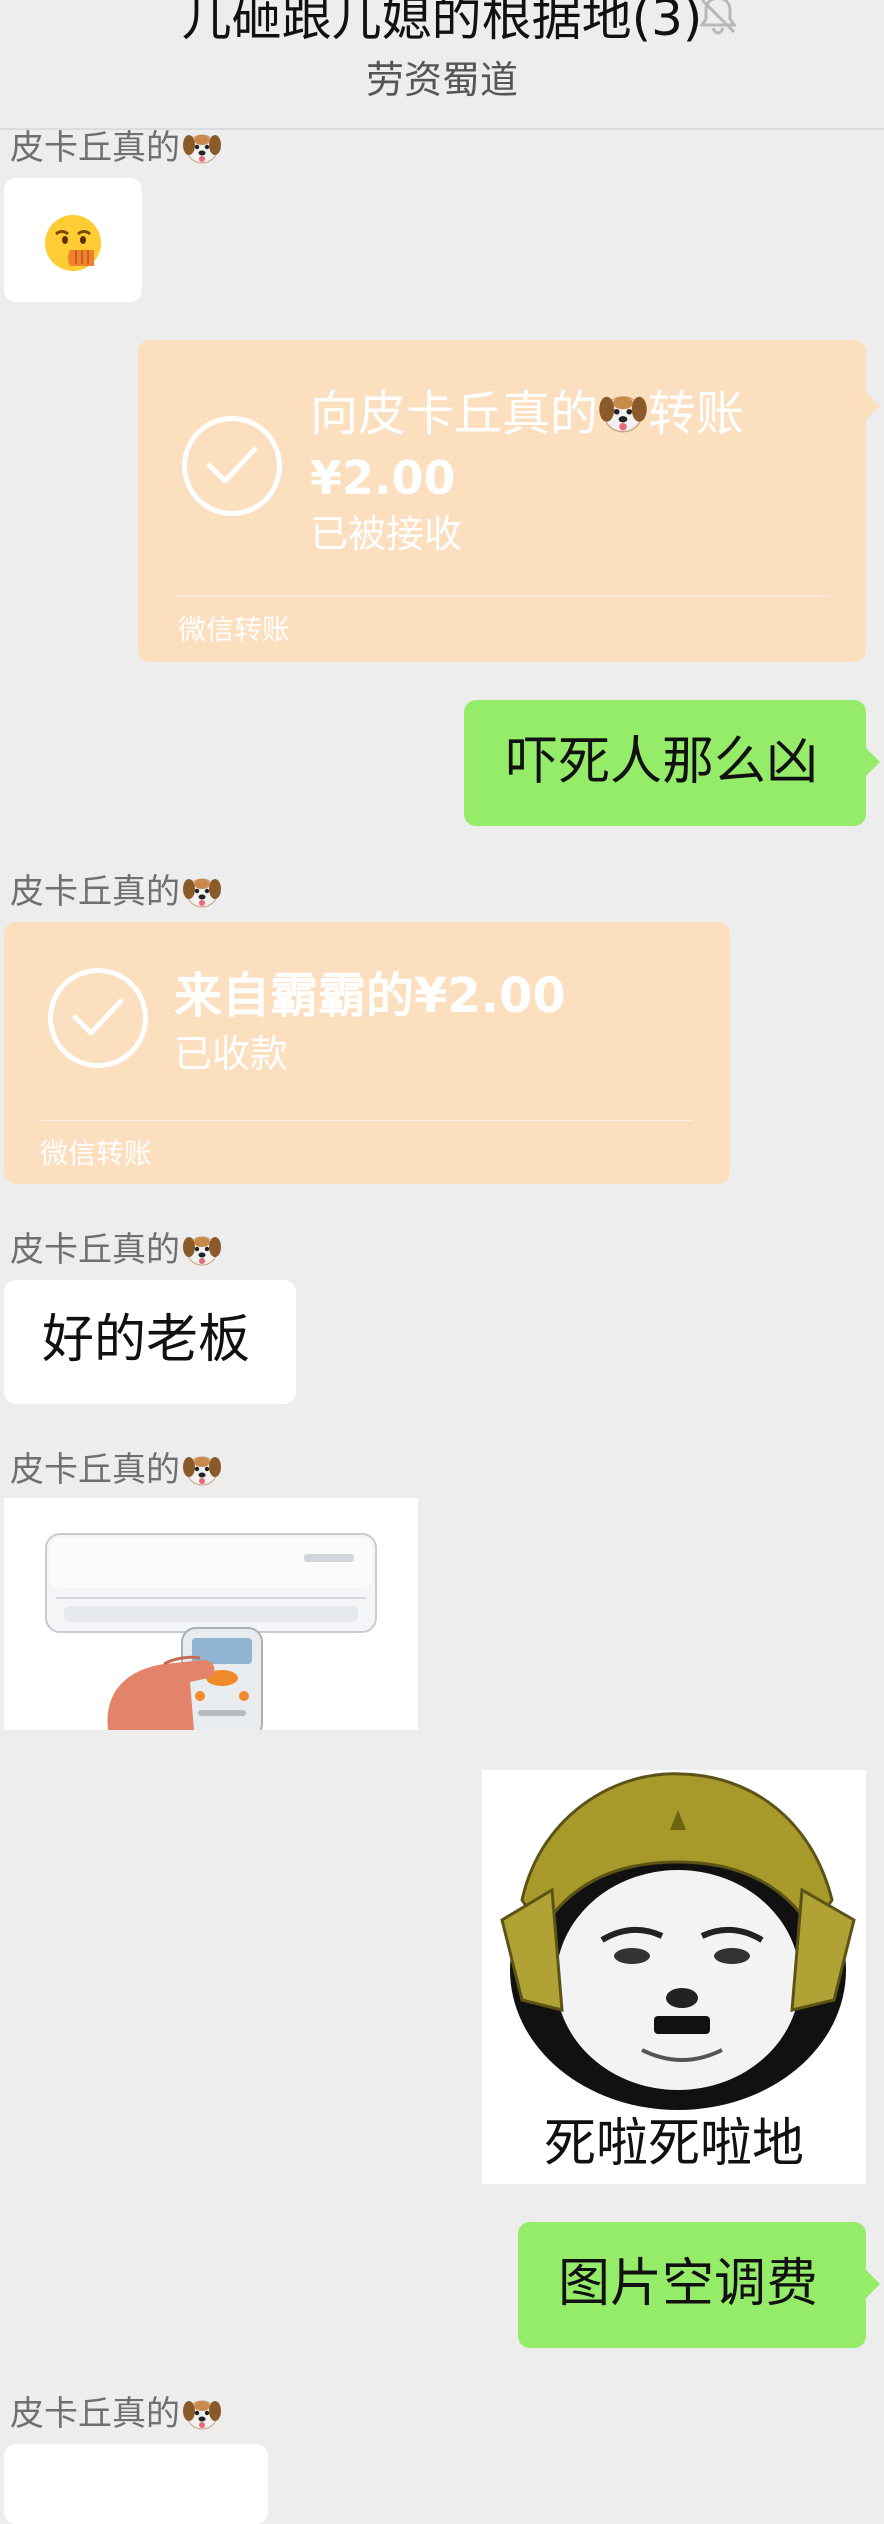  I want to click on hand-over-mouth-emoji-icon, so click(73, 243).